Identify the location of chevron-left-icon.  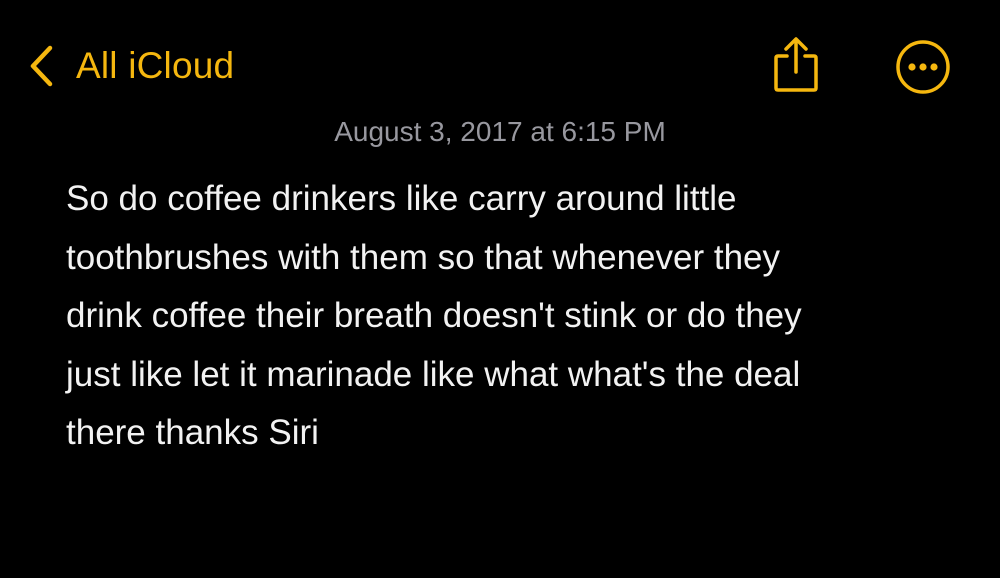
(41, 66).